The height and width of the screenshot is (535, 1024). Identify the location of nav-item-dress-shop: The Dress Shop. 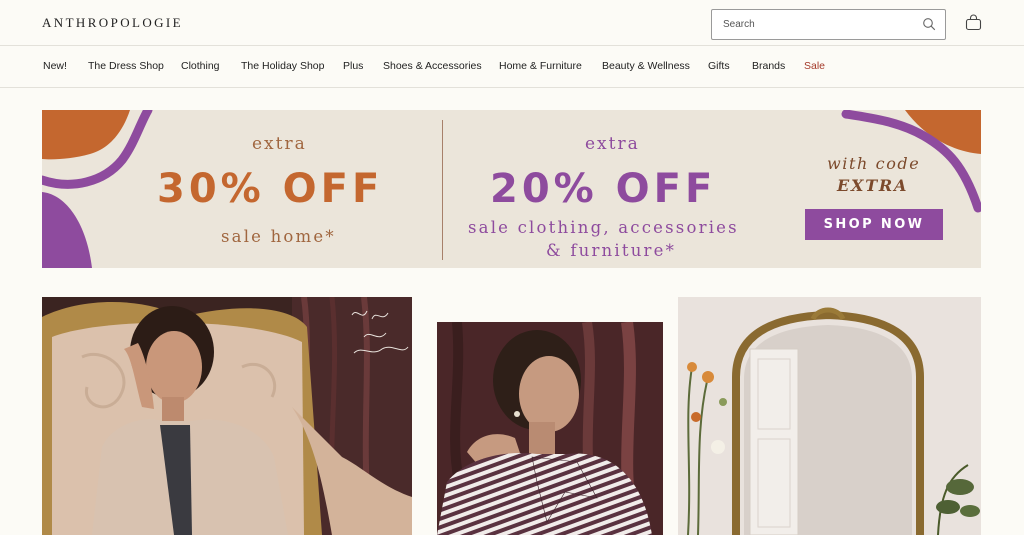
(126, 66).